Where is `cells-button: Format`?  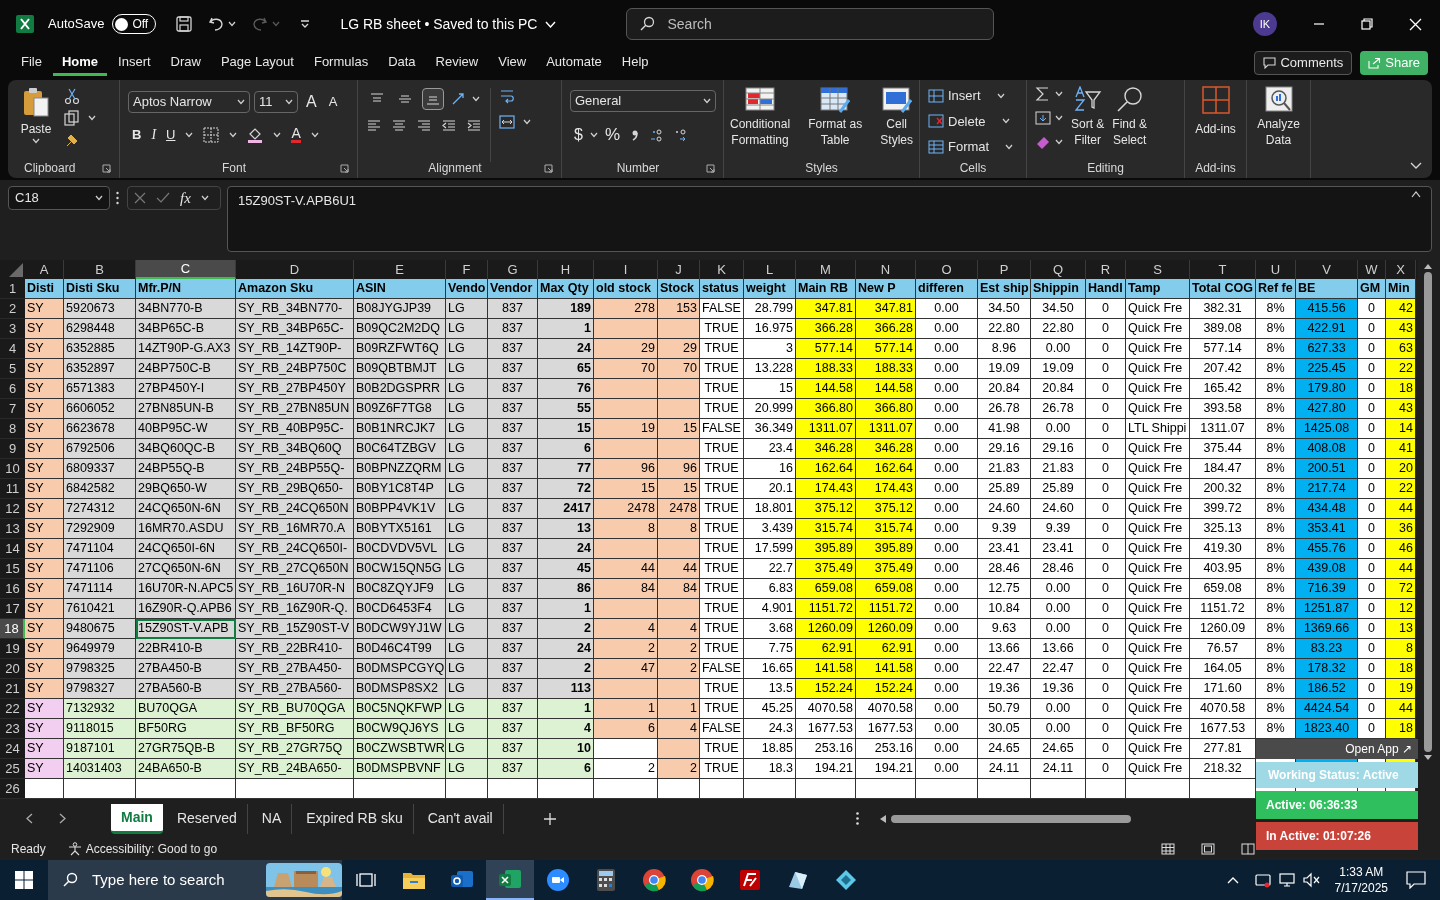
cells-button: Format is located at coordinates (969, 147).